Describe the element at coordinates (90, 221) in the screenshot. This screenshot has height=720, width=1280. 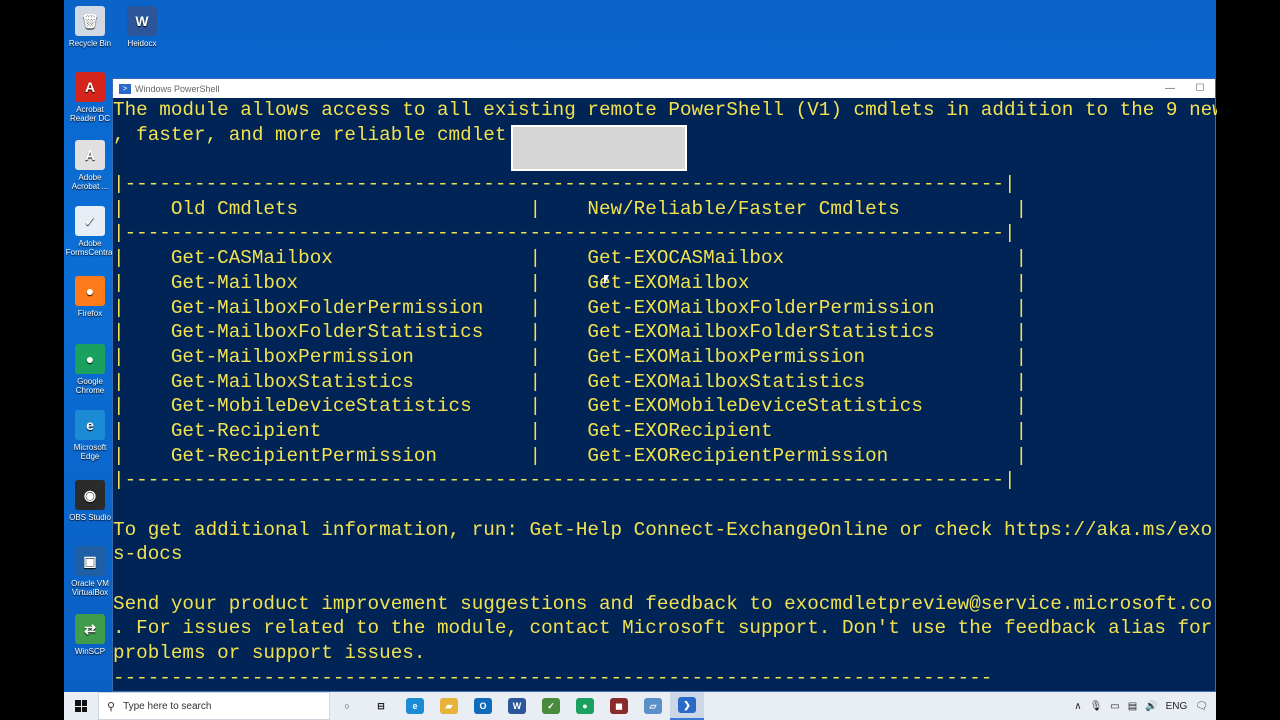
I see `app-icon: ✓` at that location.